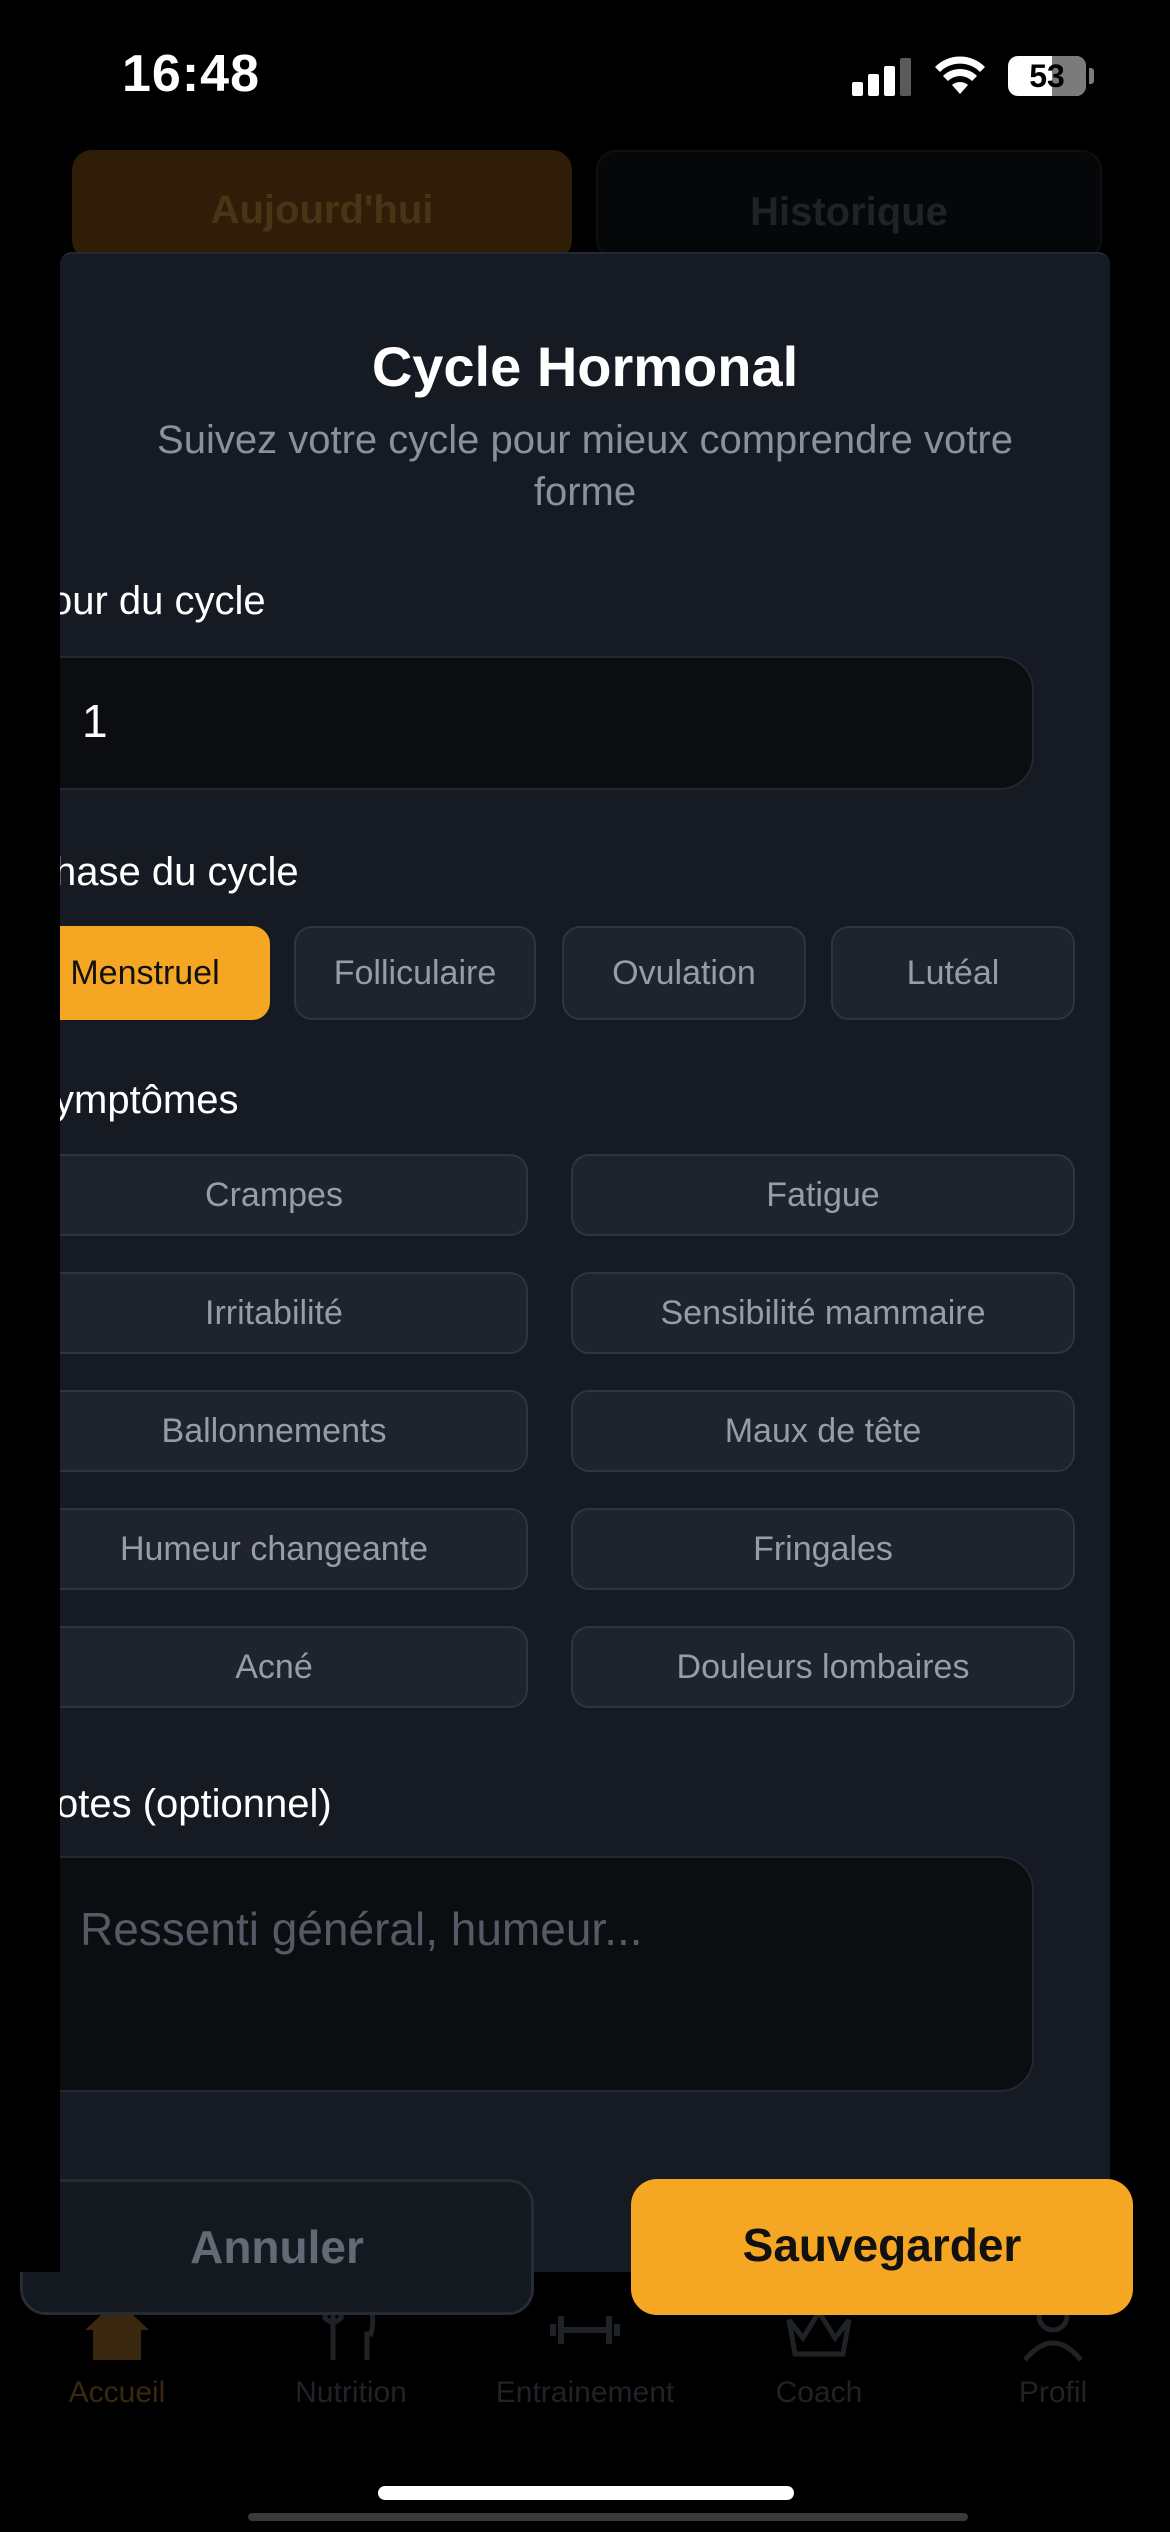 This screenshot has height=2532, width=1170. Describe the element at coordinates (146, 1100) in the screenshot. I see `symptoms-label: ymptômes` at that location.